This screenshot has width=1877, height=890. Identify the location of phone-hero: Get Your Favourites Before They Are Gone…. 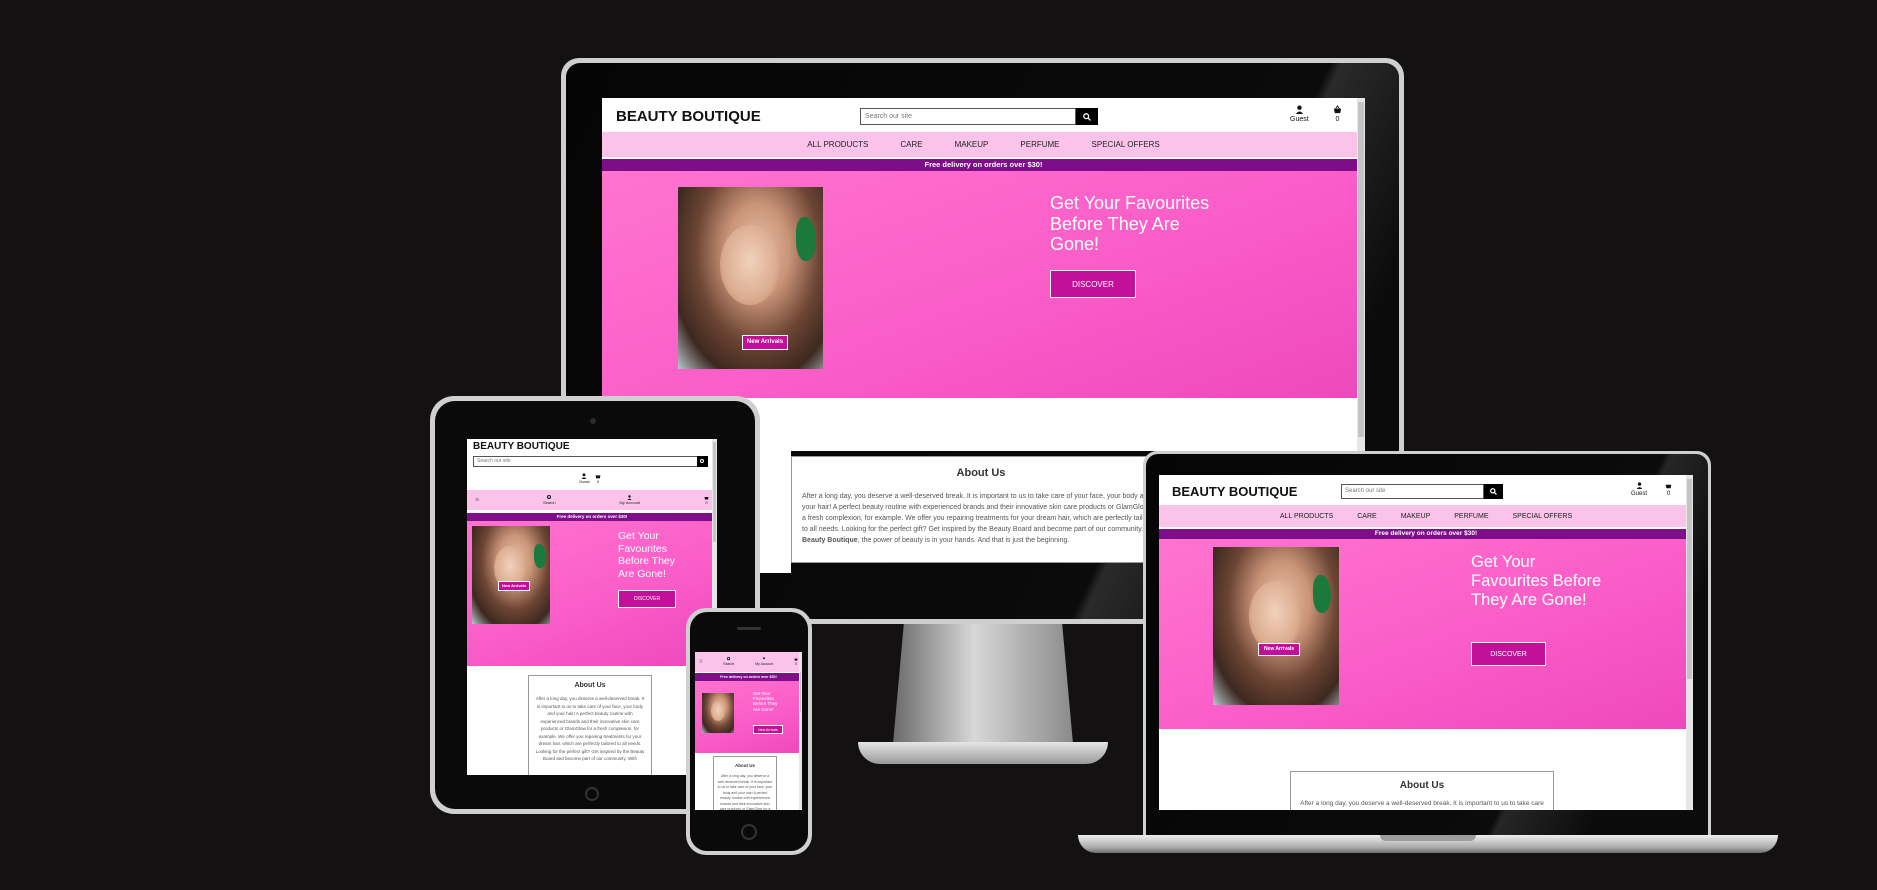
(748, 717).